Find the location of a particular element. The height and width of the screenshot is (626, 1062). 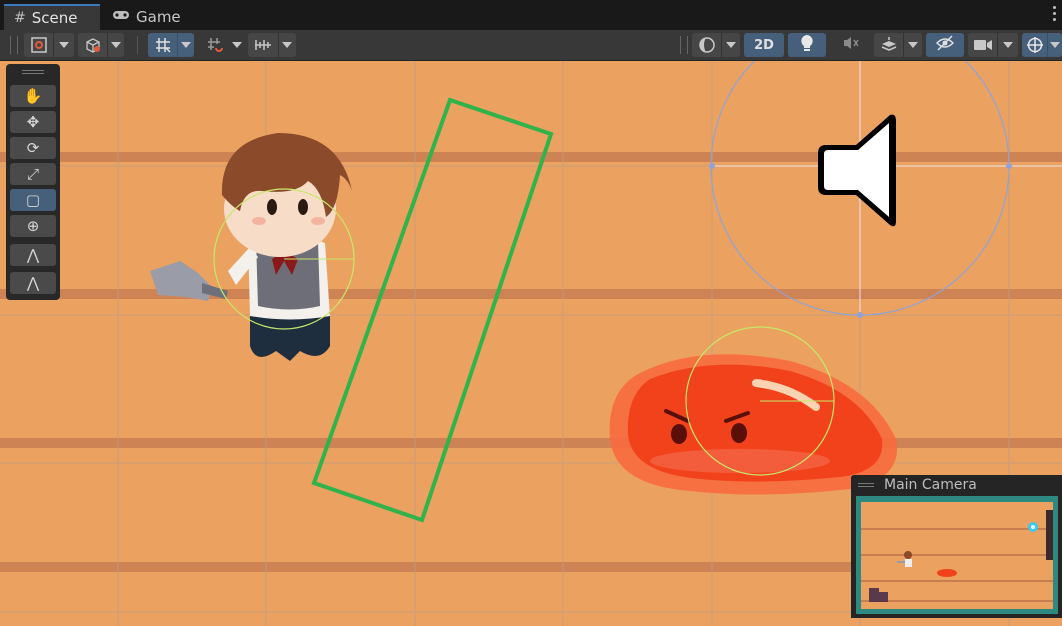

audio-toggle is located at coordinates (851, 45).